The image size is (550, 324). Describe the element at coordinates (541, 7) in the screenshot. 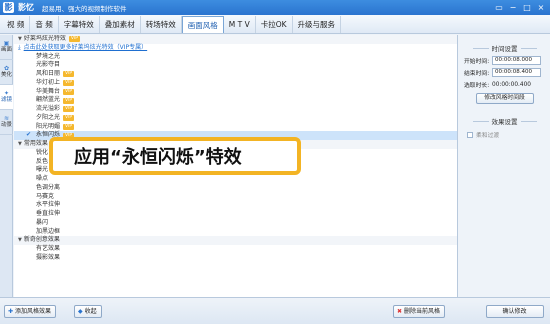

I see `close-icon: ×` at that location.